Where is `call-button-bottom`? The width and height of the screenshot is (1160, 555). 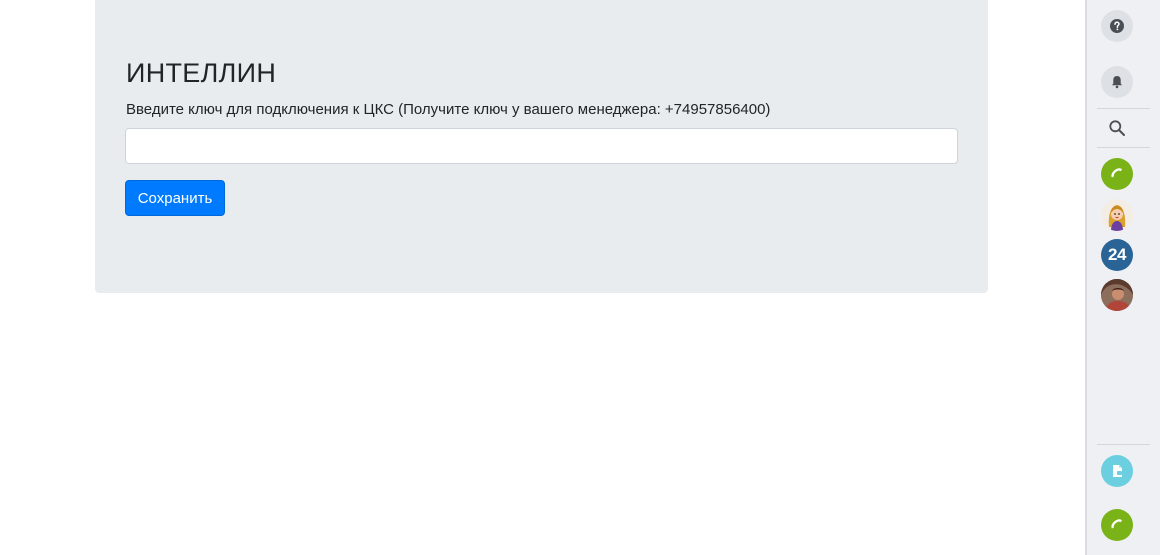 call-button-bottom is located at coordinates (1117, 525).